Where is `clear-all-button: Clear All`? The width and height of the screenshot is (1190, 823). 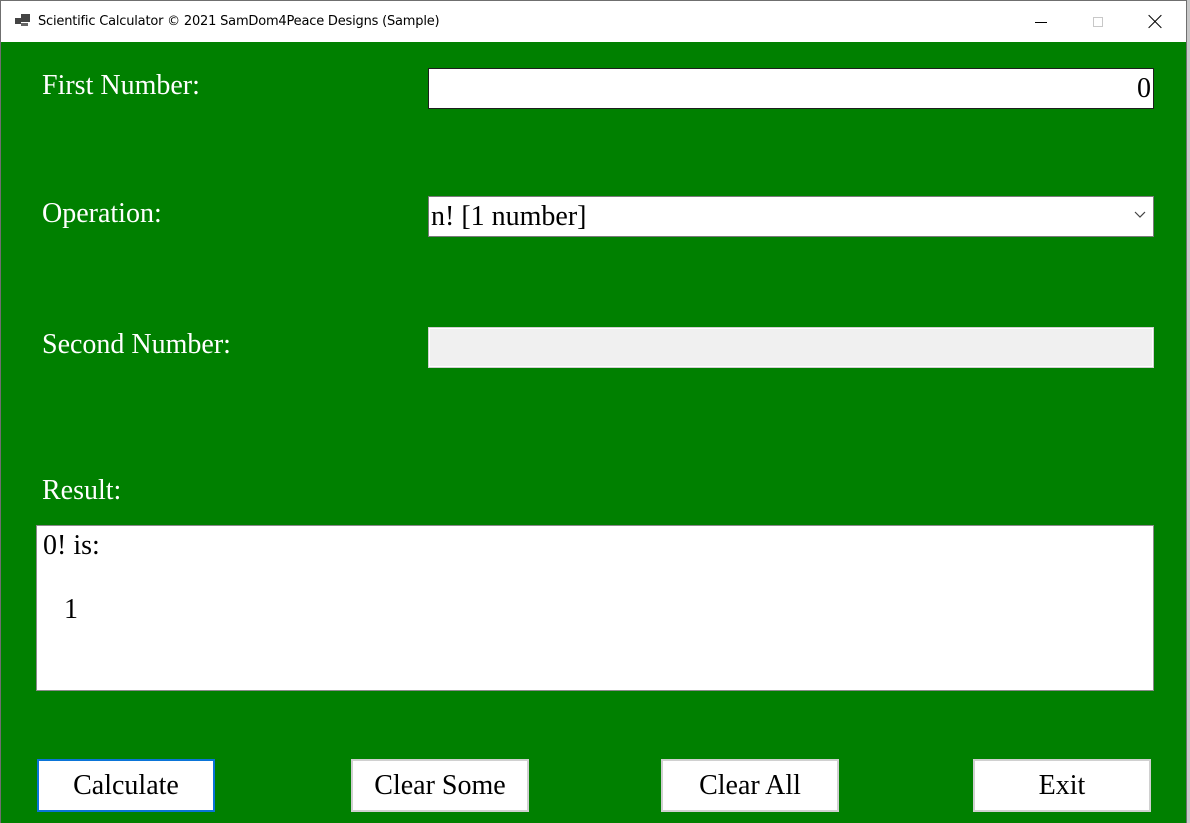 clear-all-button: Clear All is located at coordinates (750, 785).